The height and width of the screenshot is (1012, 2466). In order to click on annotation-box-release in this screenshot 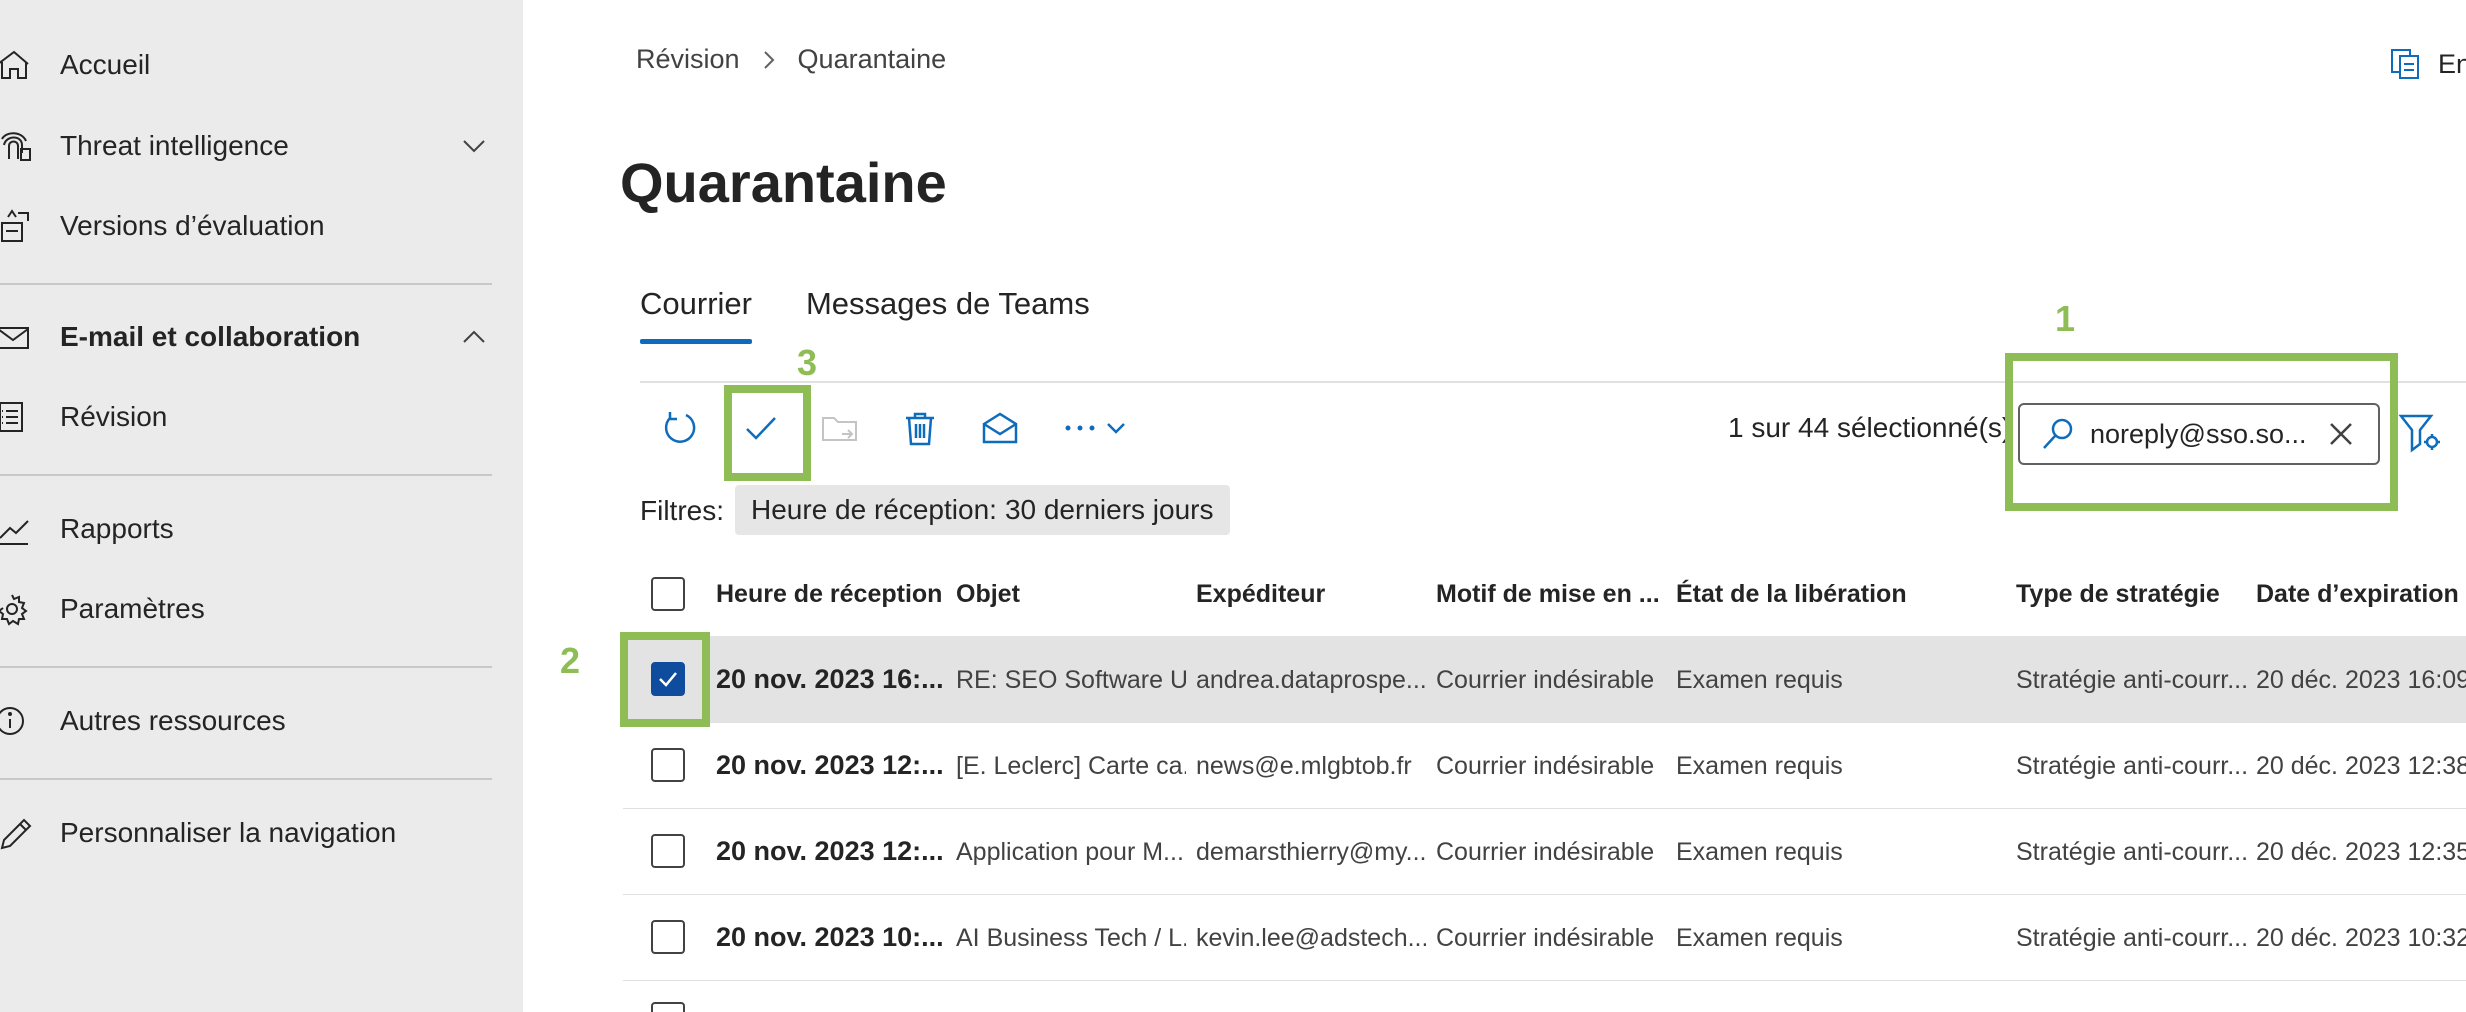, I will do `click(767, 433)`.